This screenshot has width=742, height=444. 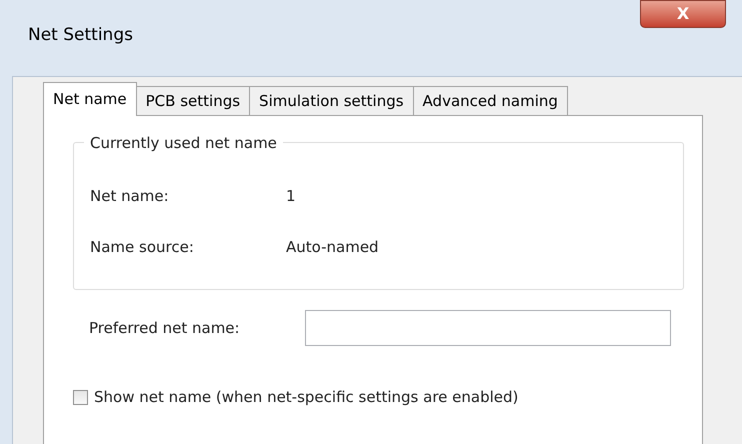 I want to click on input-field, so click(x=488, y=328).